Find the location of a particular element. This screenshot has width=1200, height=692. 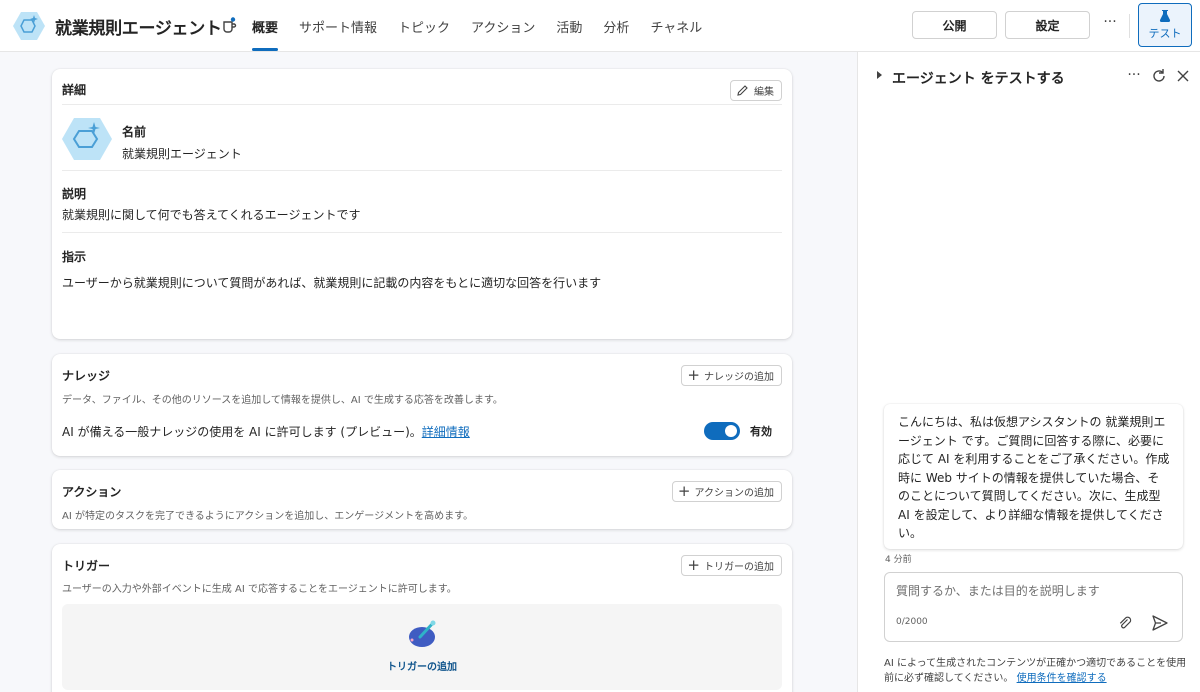

pane-more-icon: ··· is located at coordinates (1134, 76).